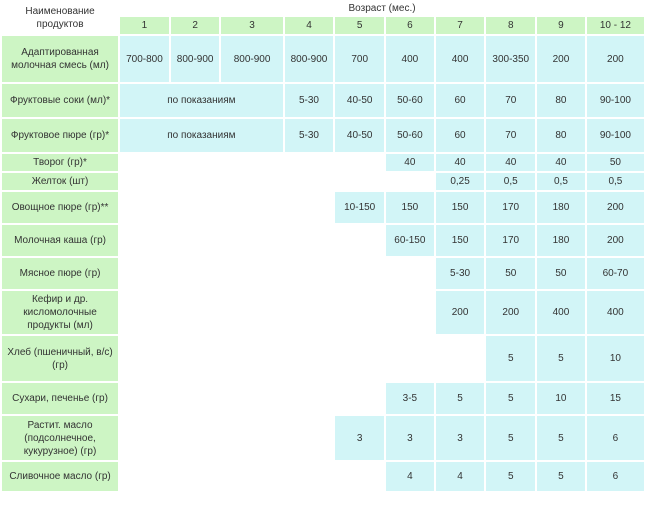 The width and height of the screenshot is (650, 508). I want to click on age-cell: 8, so click(511, 25).